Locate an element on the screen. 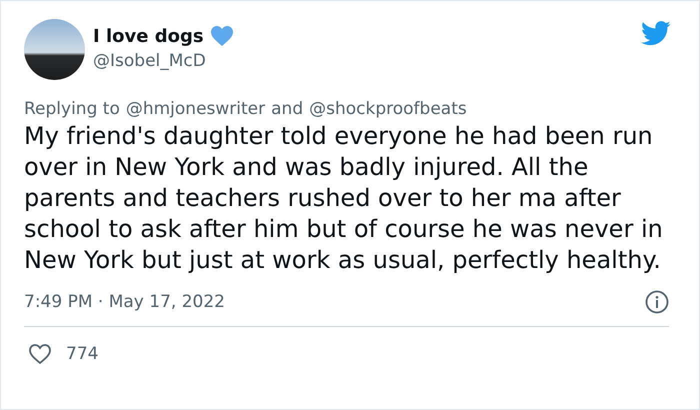  info-icon is located at coordinates (657, 302).